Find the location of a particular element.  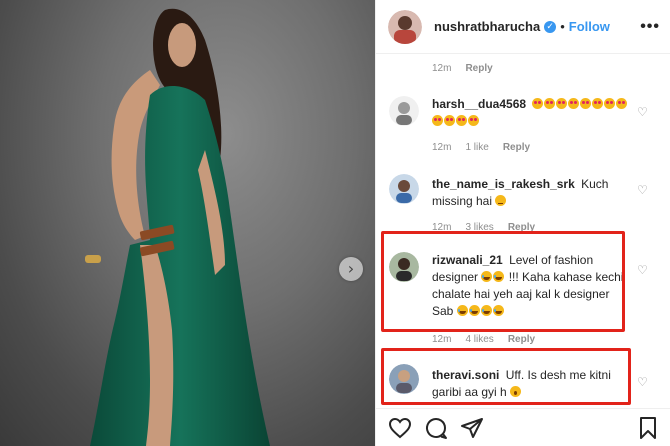

comment-bubble-icon is located at coordinates (436, 428).